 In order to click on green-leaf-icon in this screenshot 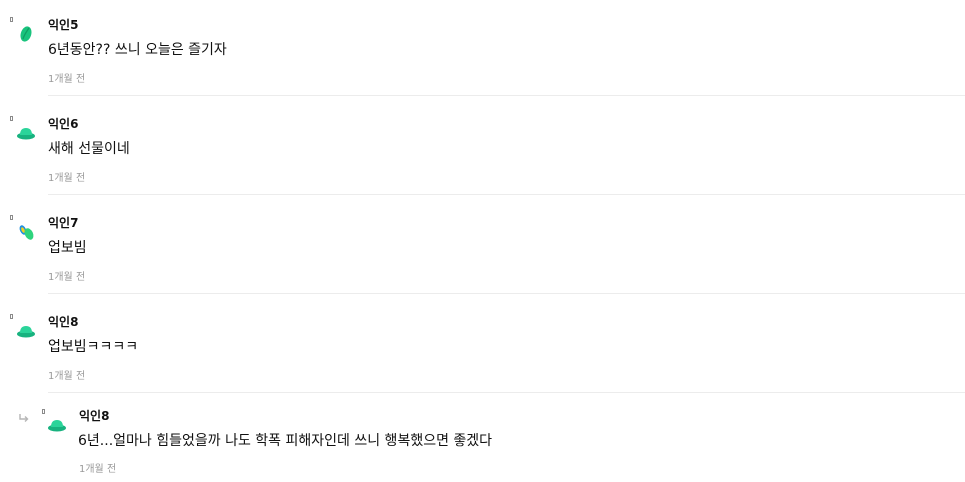, I will do `click(26, 35)`.